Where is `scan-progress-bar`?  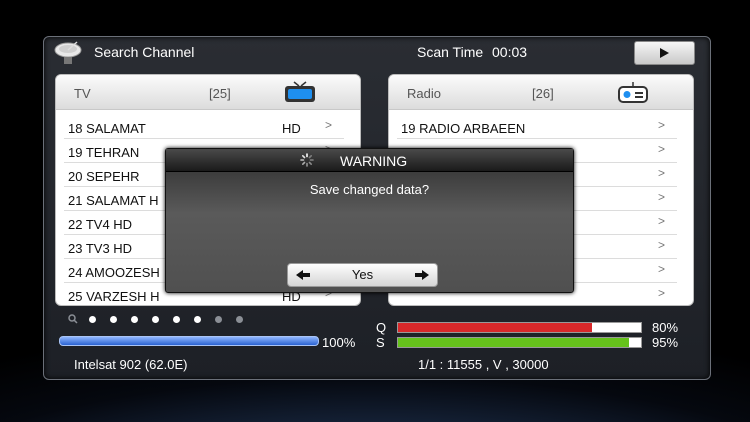
scan-progress-bar is located at coordinates (189, 341).